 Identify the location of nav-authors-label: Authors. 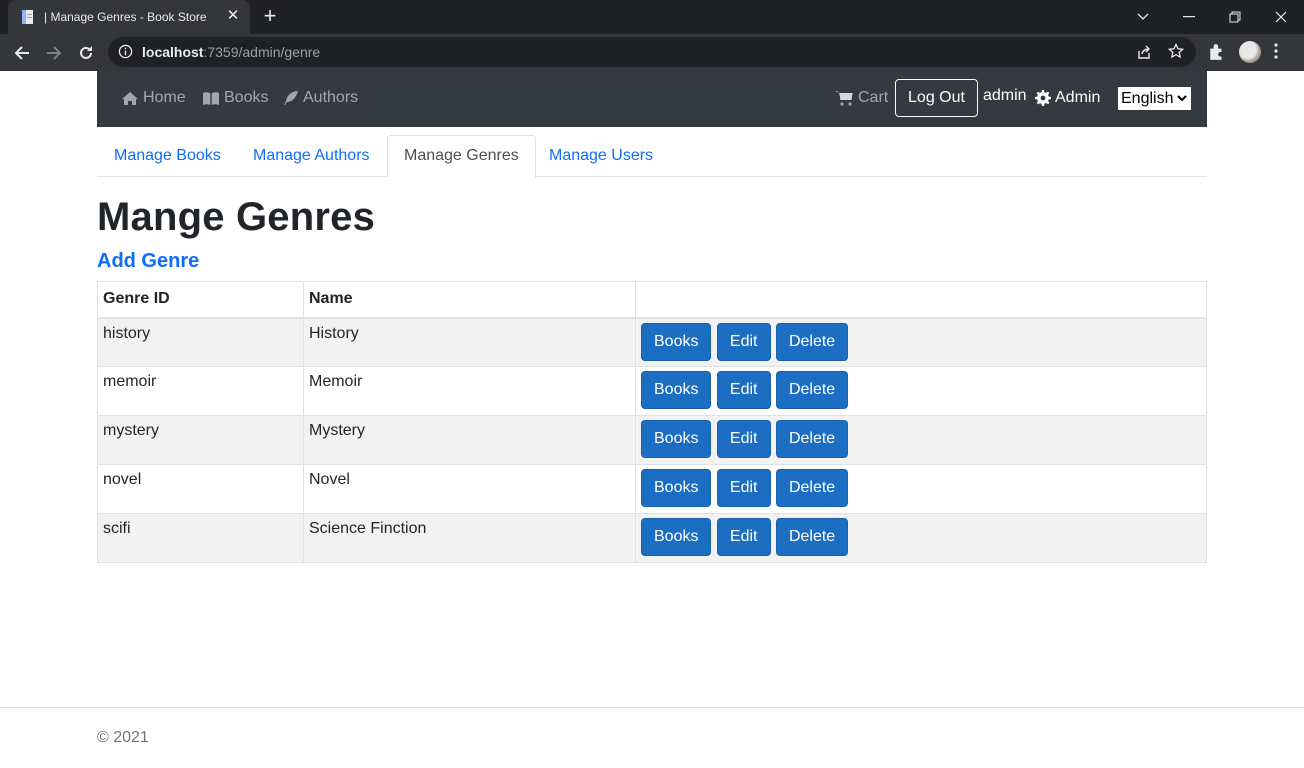
(331, 97).